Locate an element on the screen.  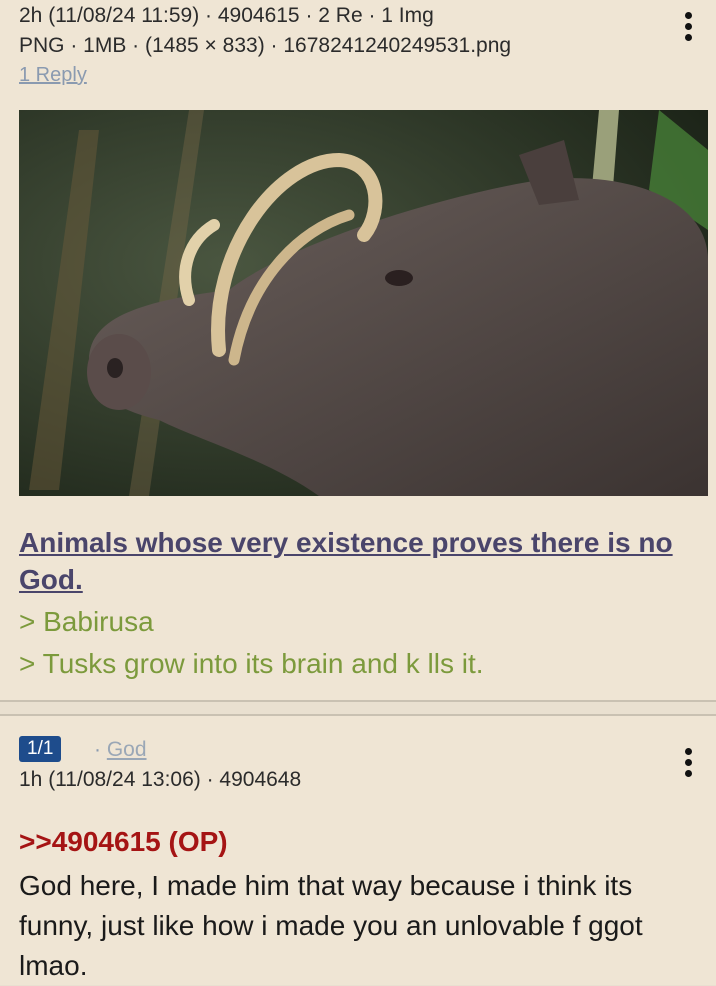
reply-count-link: 1 Reply is located at coordinates (53, 75).